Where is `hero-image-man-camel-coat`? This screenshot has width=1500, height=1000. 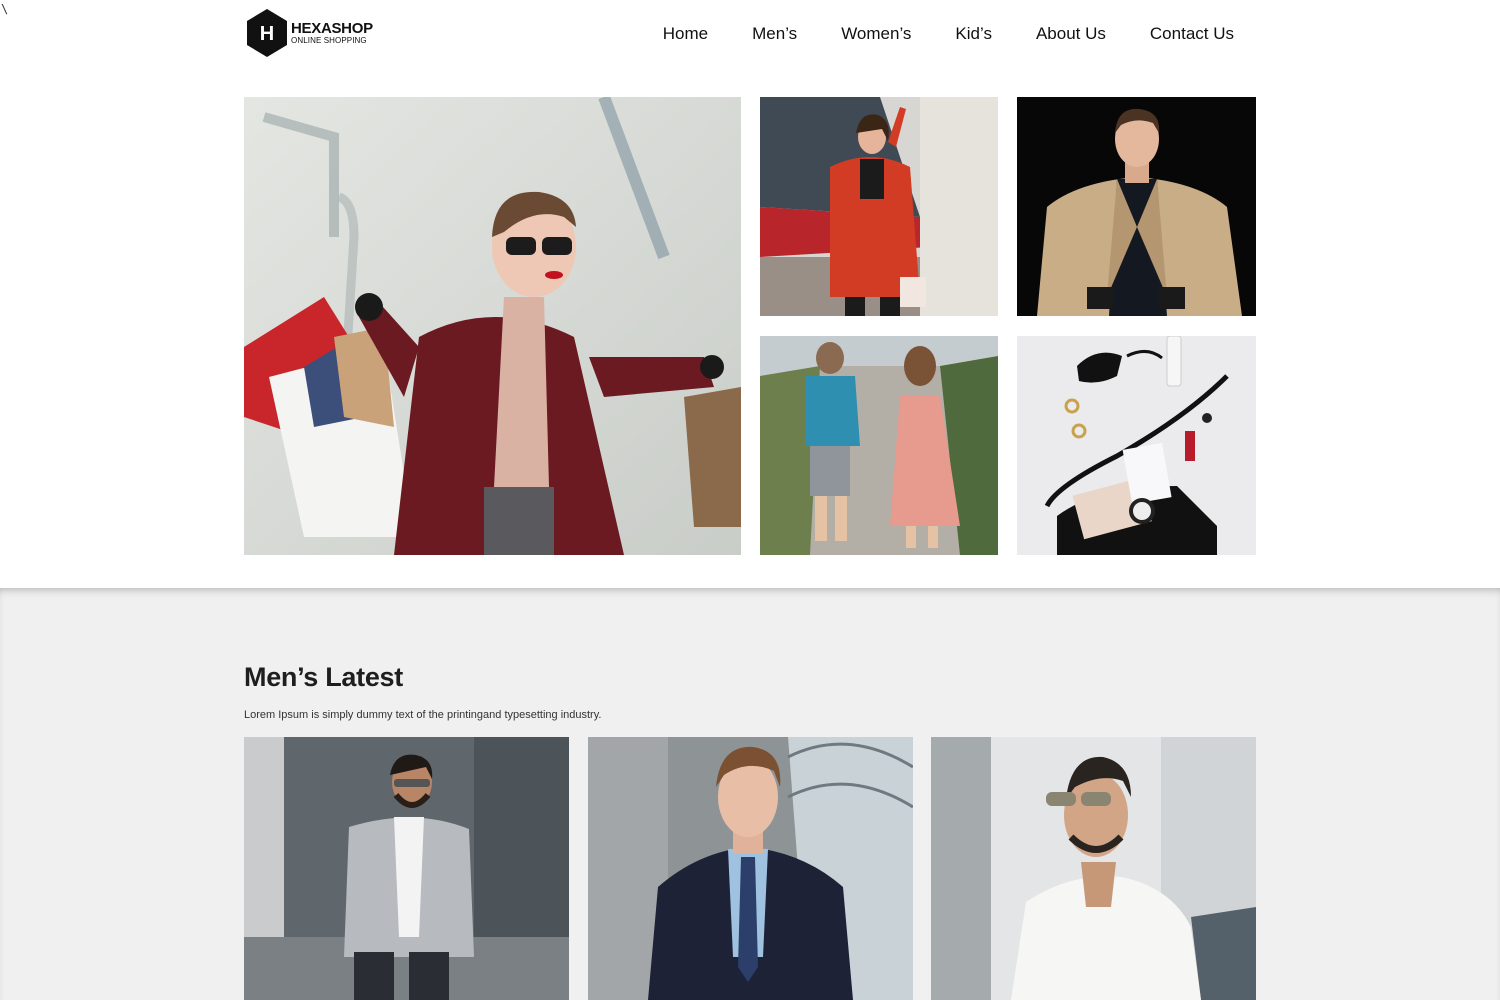
hero-image-man-camel-coat is located at coordinates (1136, 206).